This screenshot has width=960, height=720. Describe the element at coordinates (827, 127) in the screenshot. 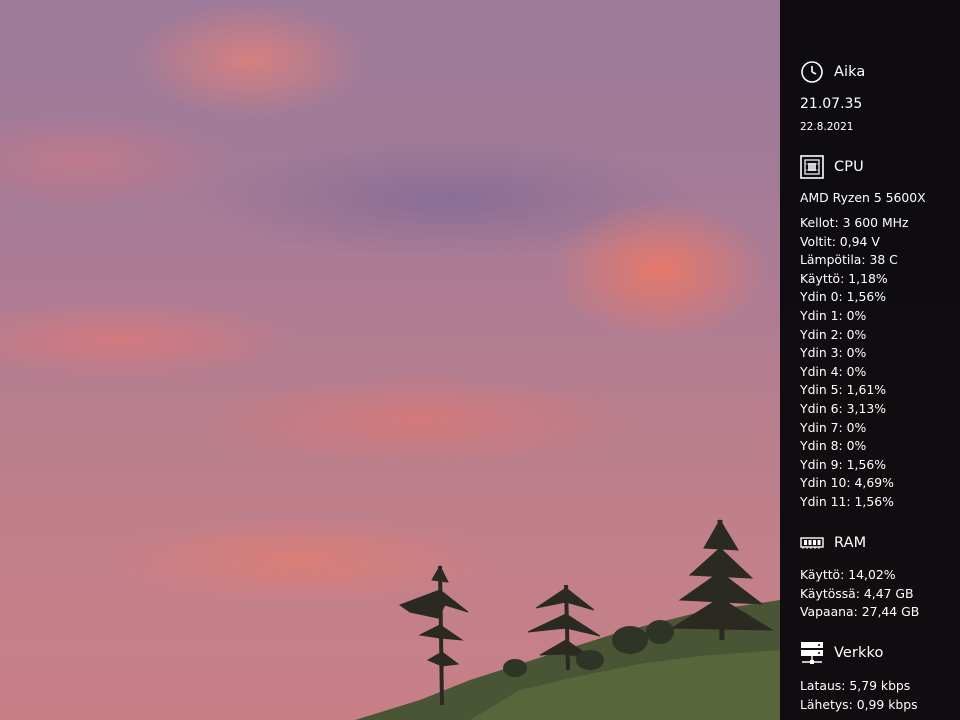

I see `clock-date: 22.8.2021` at that location.